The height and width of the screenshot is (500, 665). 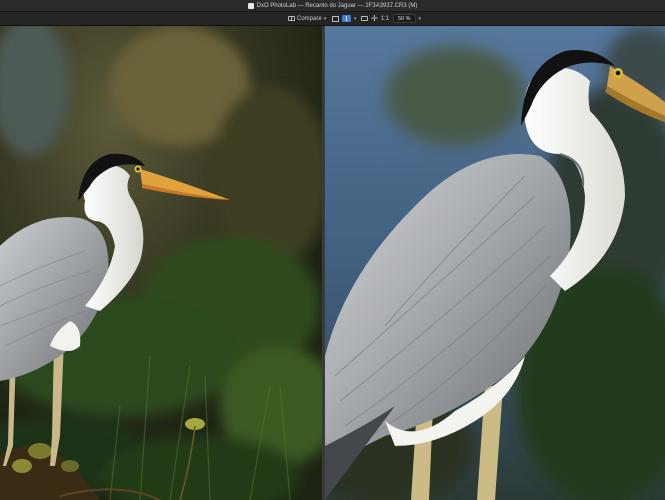 What do you see at coordinates (420, 19) in the screenshot?
I see `zoom-chevron-icon: ▾` at bounding box center [420, 19].